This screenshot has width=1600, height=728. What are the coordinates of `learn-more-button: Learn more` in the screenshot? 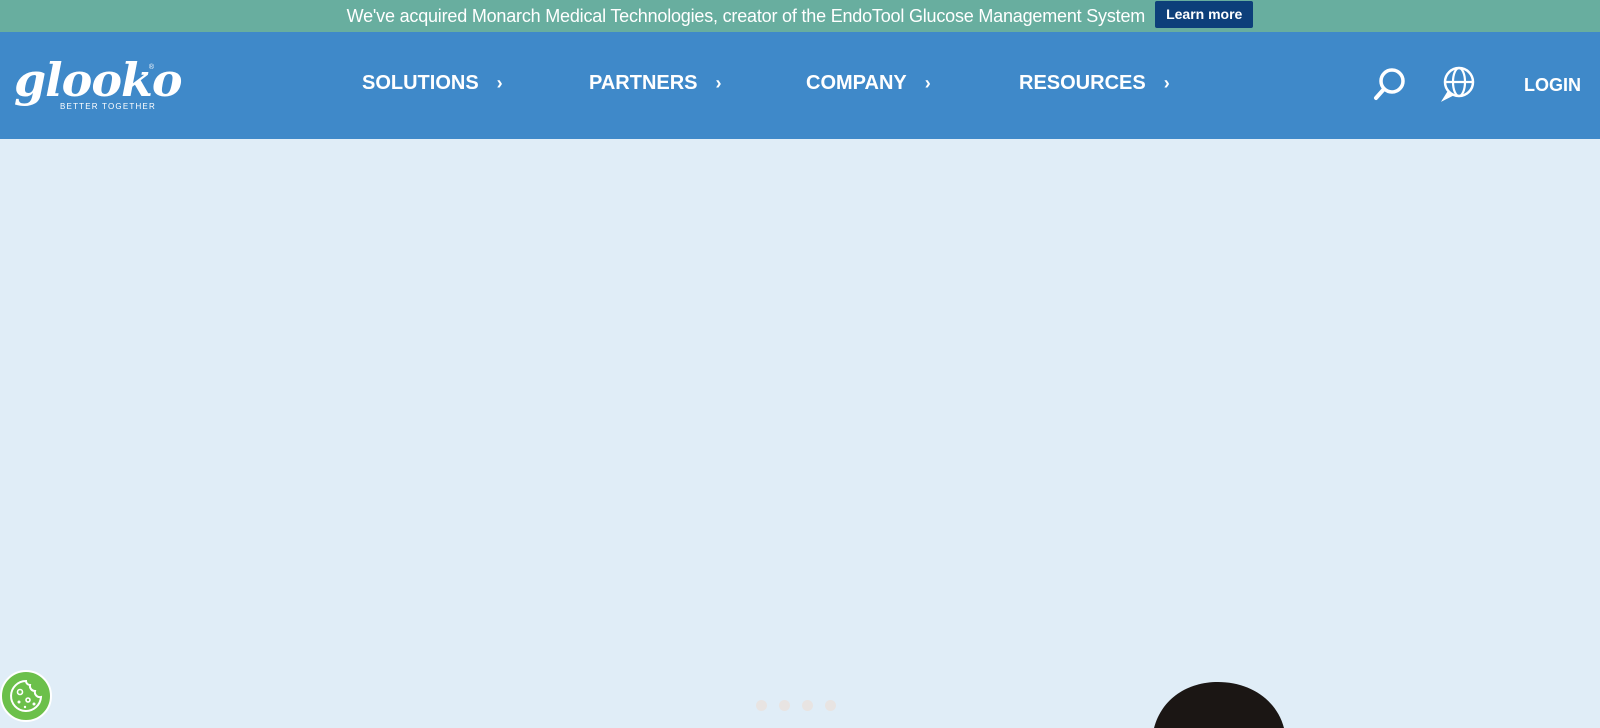 It's located at (1204, 14).